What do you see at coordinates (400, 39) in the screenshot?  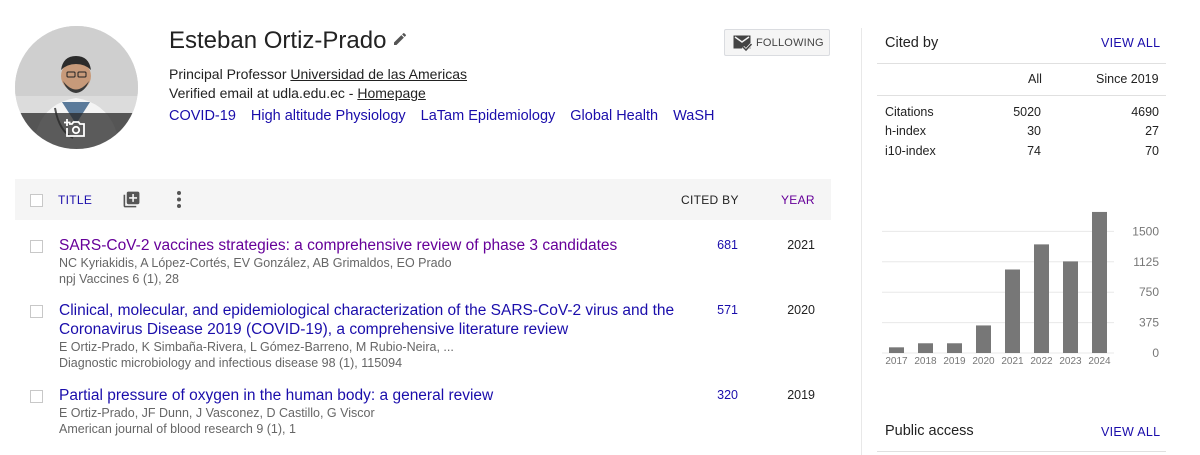 I see `edit-icon` at bounding box center [400, 39].